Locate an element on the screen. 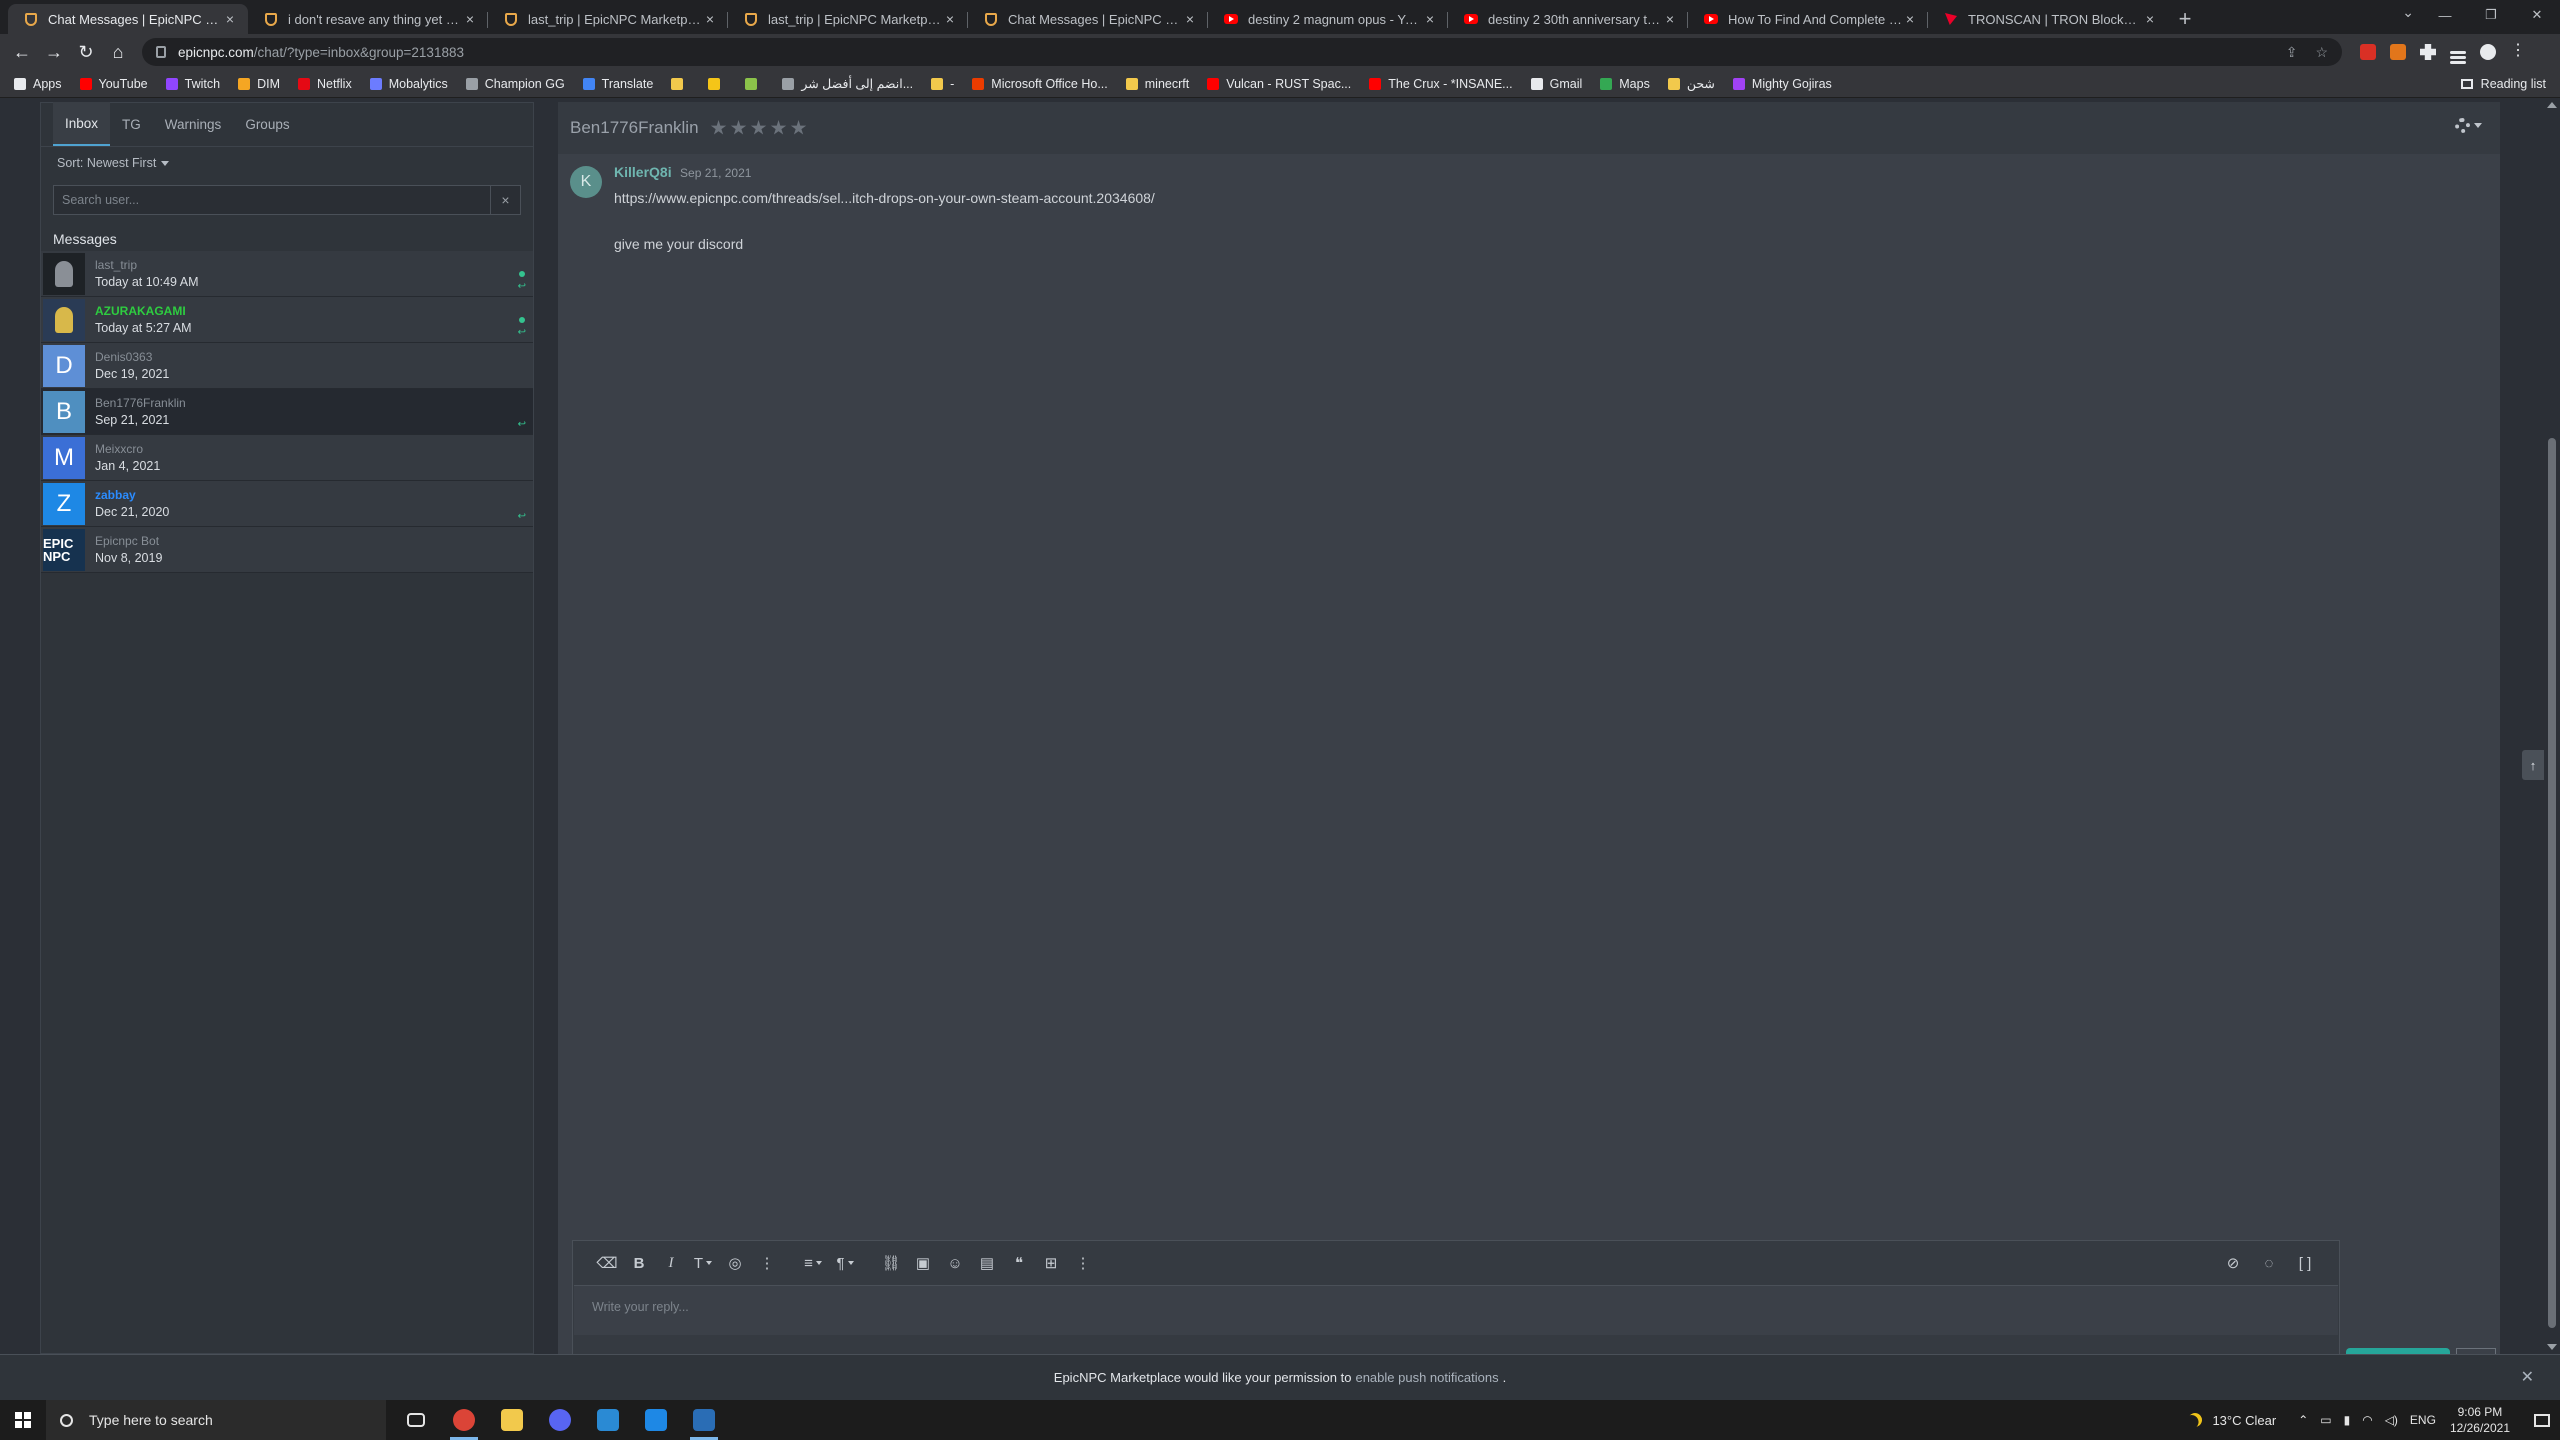 This screenshot has height=1440, width=2560. bookmark-item: Apps is located at coordinates (38, 84).